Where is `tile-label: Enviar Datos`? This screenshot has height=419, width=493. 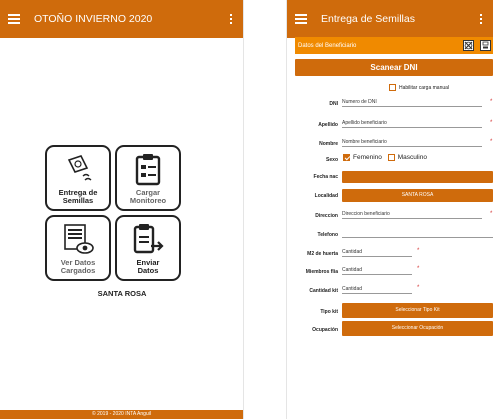
tile-label: Enviar Datos is located at coordinates (148, 267).